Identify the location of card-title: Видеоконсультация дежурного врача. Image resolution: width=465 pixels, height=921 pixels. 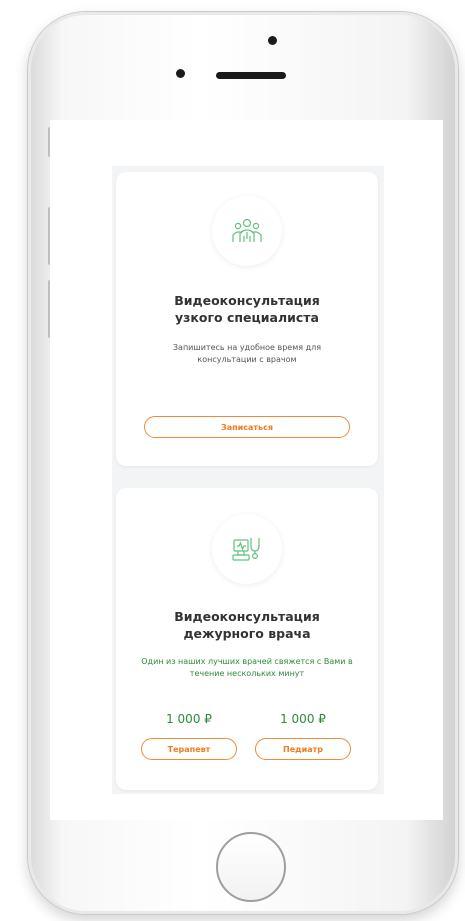
(247, 625).